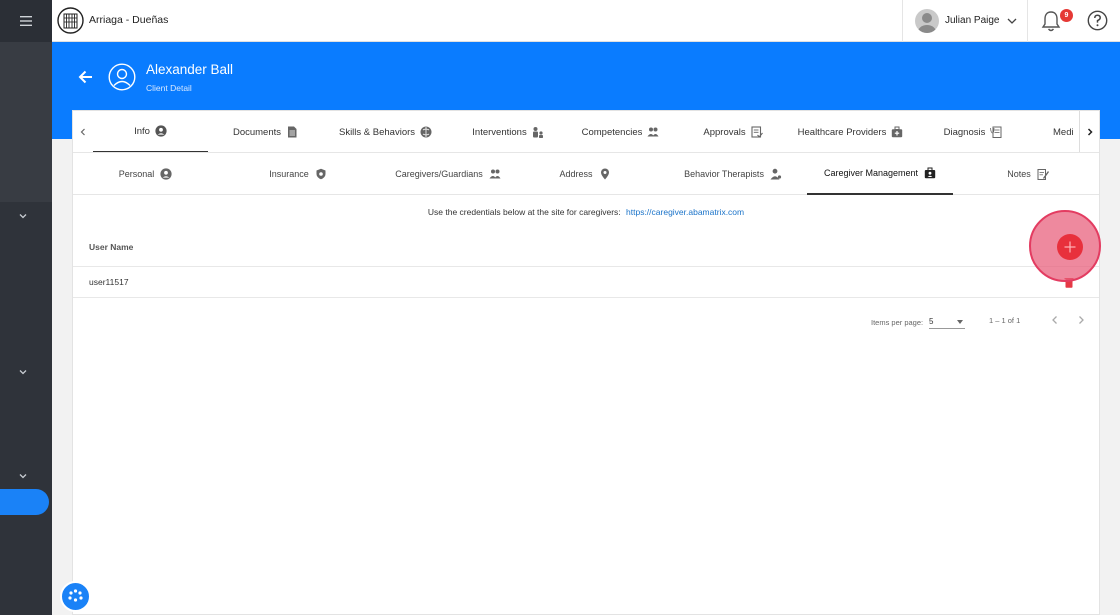 The width and height of the screenshot is (1120, 615). I want to click on tab-label: Address, so click(576, 174).